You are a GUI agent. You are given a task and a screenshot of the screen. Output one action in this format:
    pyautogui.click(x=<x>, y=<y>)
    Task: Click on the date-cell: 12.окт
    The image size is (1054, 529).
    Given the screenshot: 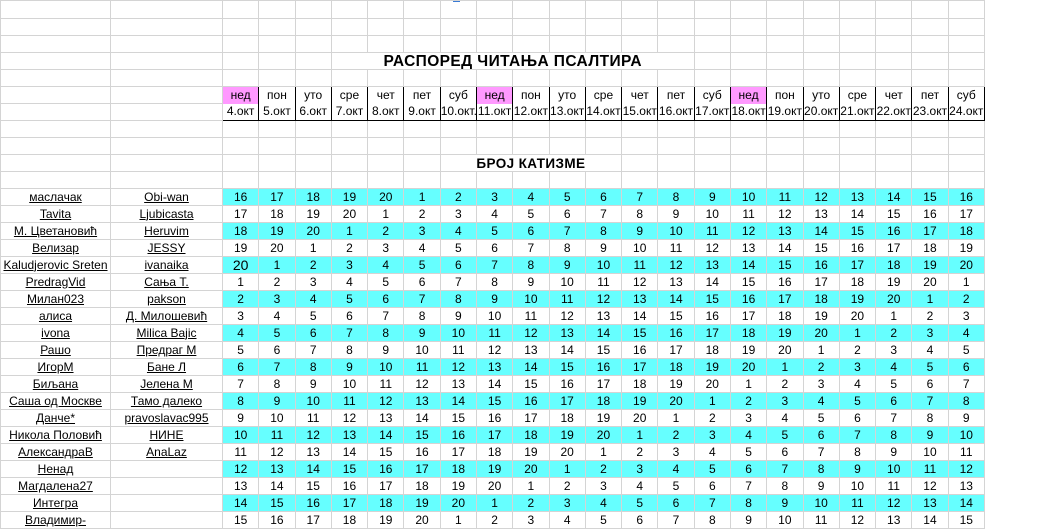 What is the action you would take?
    pyautogui.click(x=531, y=112)
    